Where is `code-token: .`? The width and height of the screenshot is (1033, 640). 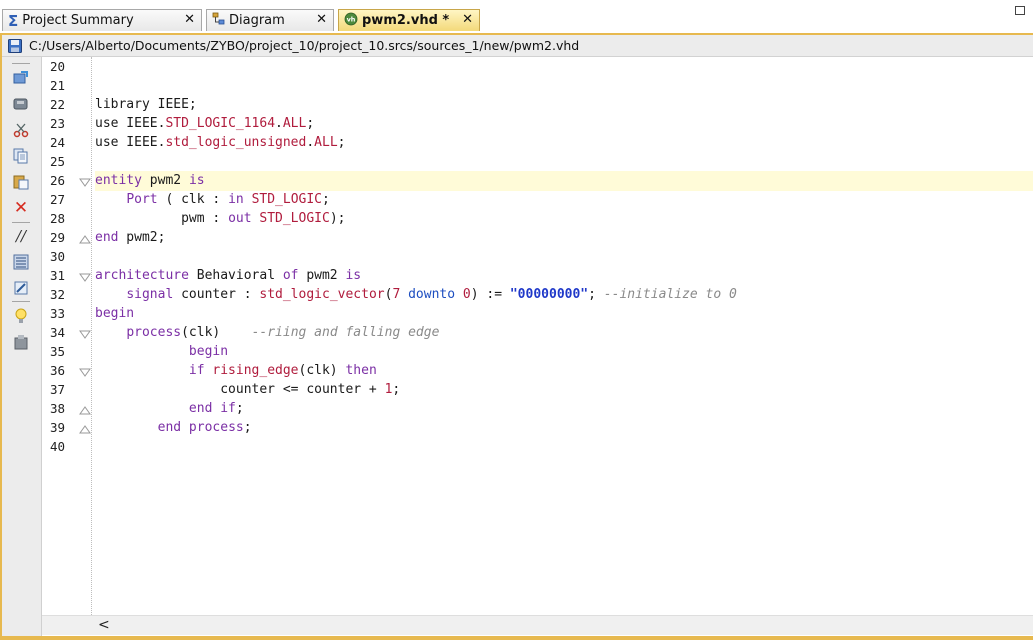
code-token: . is located at coordinates (310, 142).